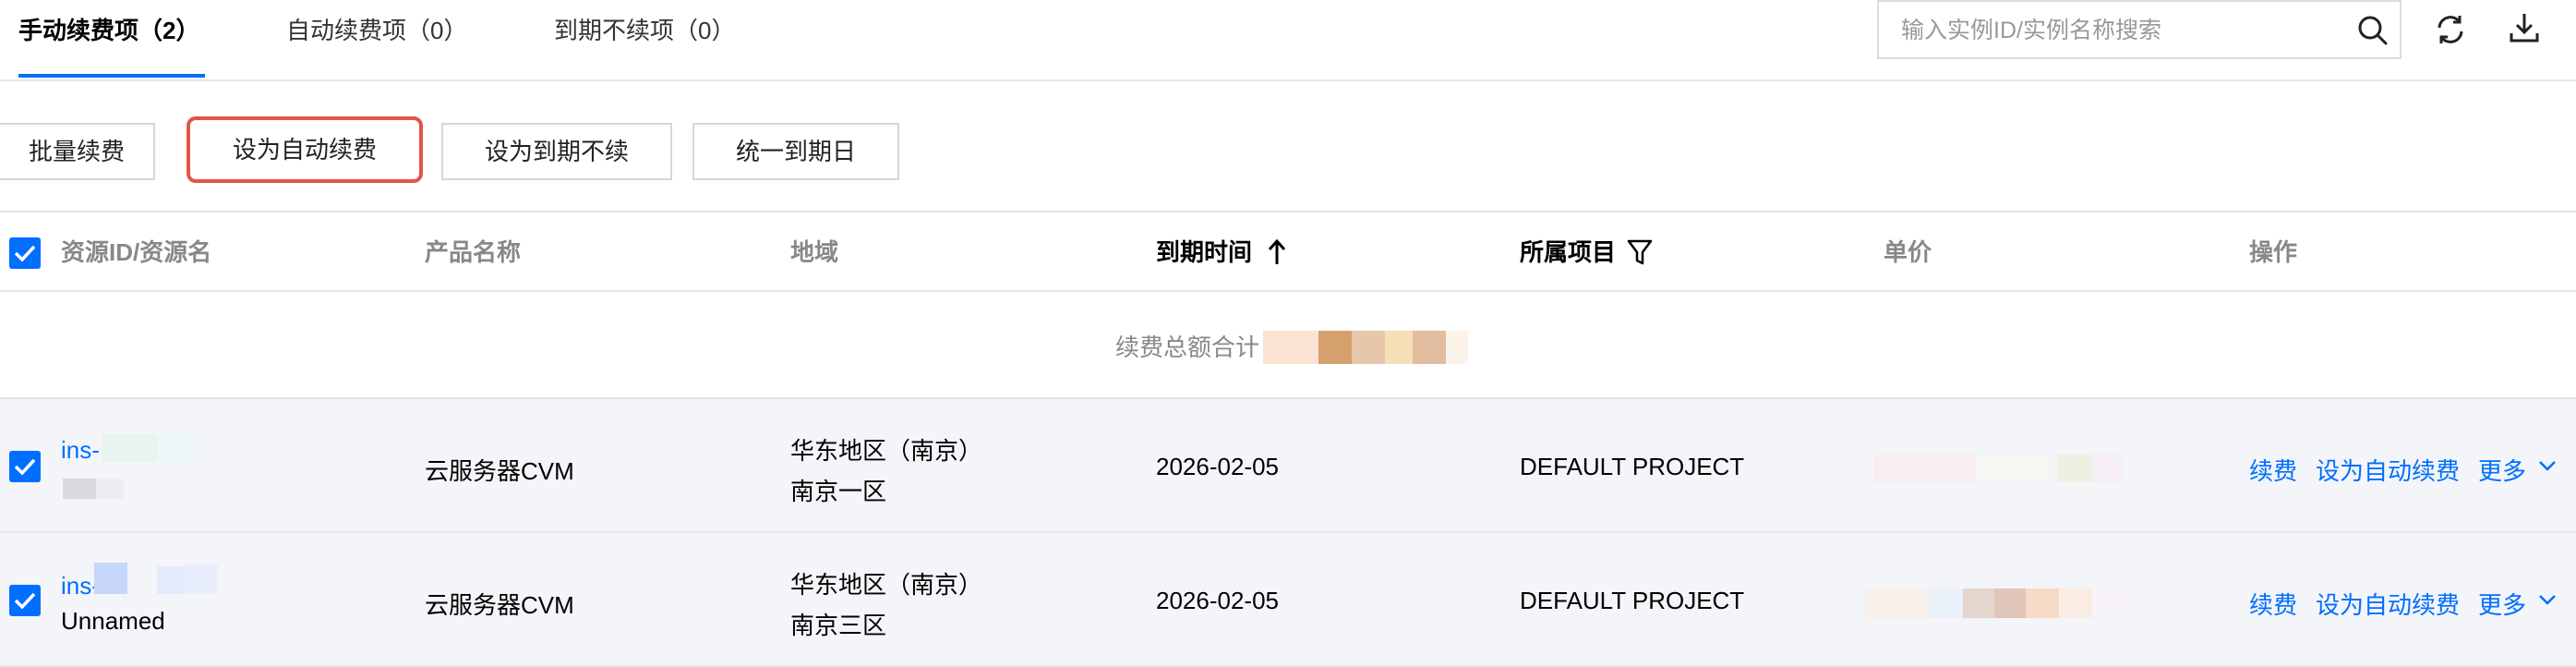  I want to click on column-header-ops: 操作, so click(2273, 252).